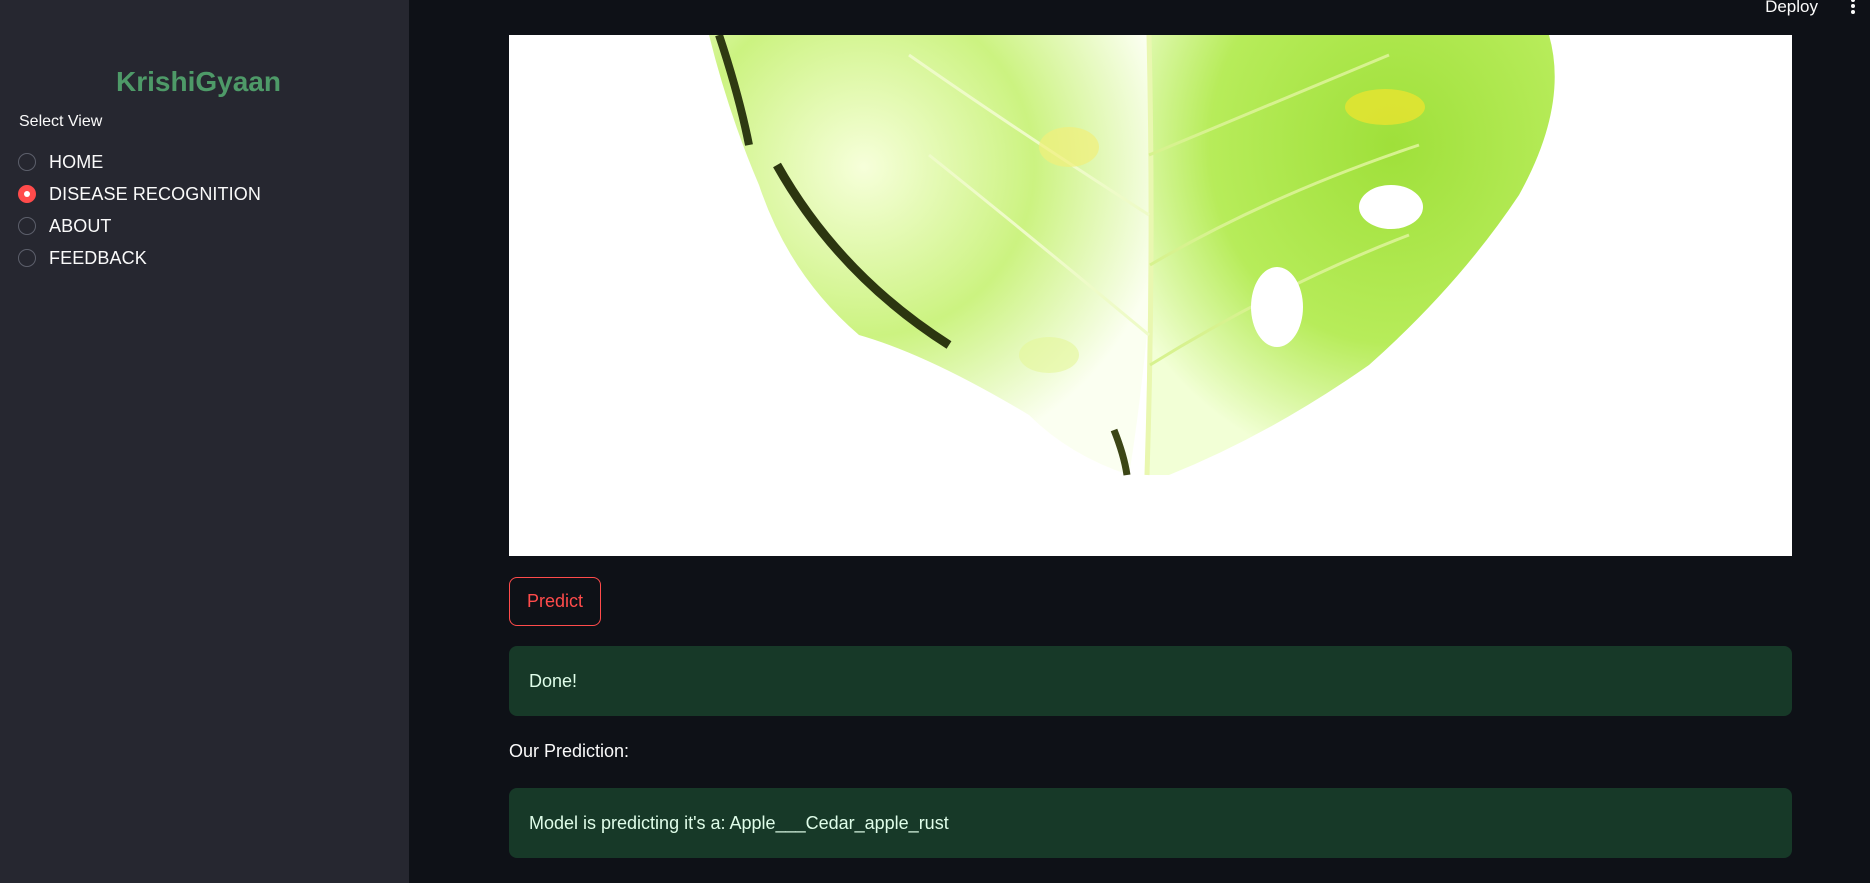 This screenshot has height=883, width=1870. What do you see at coordinates (27, 194) in the screenshot?
I see `radio-button-checked-icon` at bounding box center [27, 194].